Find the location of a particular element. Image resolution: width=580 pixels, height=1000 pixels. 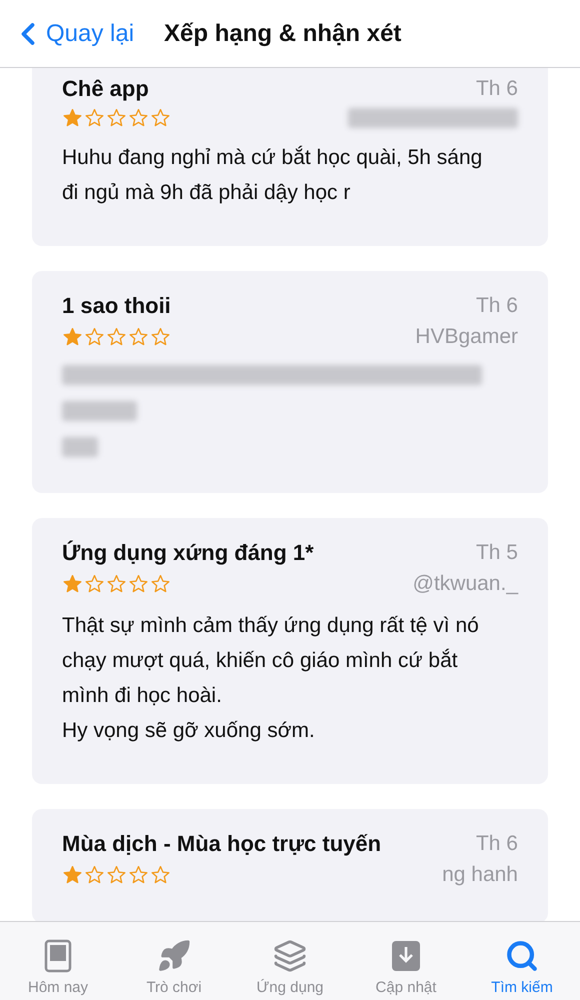

review-title: Mùa dịch - Mùa học trực tuyến is located at coordinates (222, 844).